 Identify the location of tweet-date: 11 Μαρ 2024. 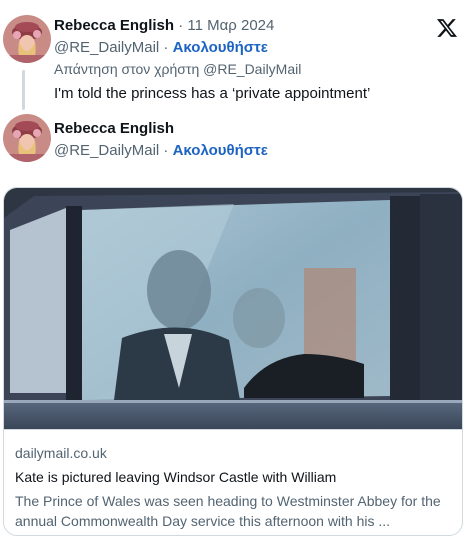
(230, 25).